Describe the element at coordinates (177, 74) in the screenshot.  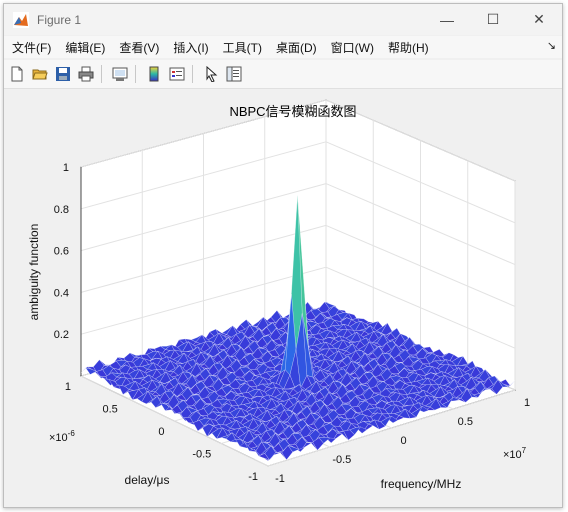
I see `insert-legend-icon` at that location.